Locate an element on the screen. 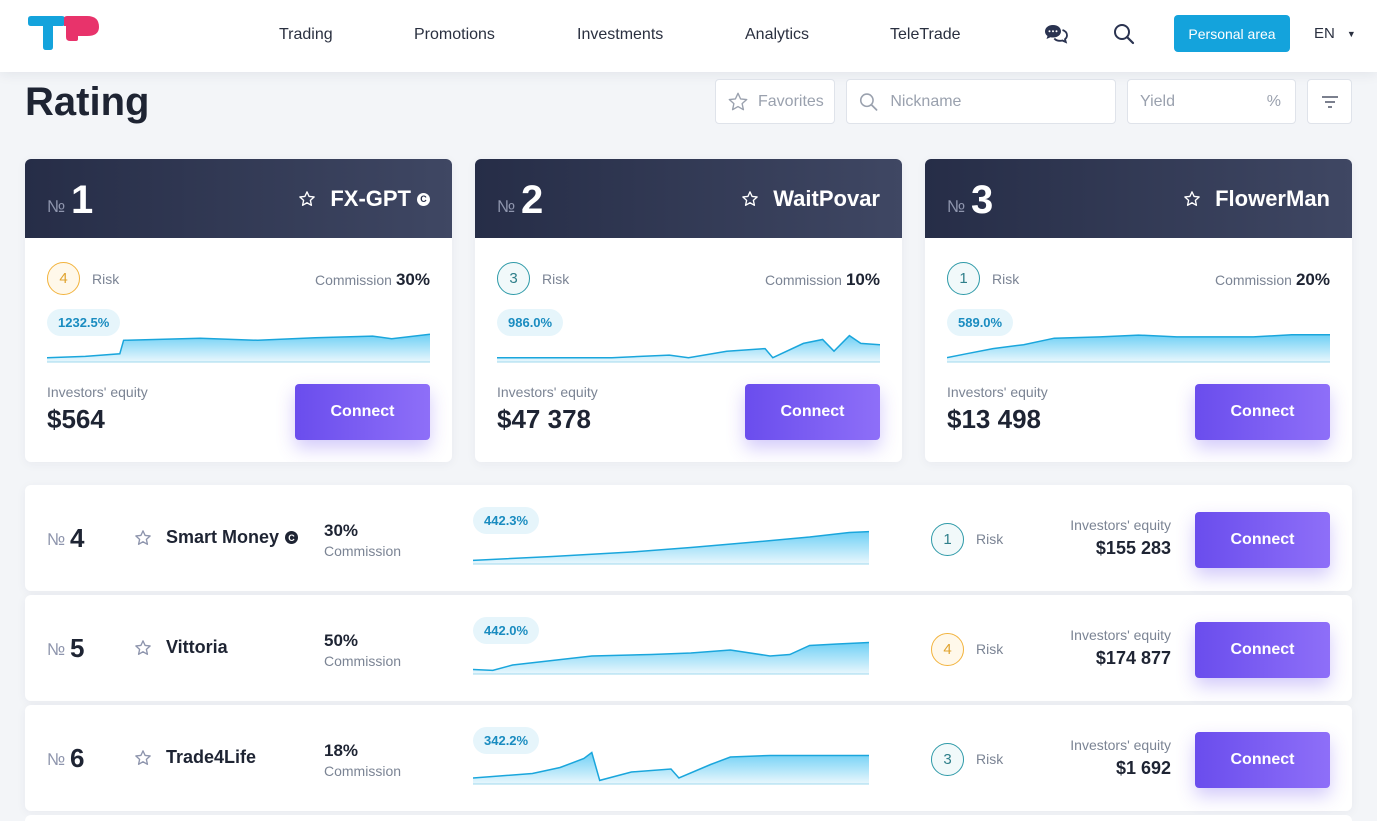 The width and height of the screenshot is (1377, 821). teletrade-logo is located at coordinates (63, 33).